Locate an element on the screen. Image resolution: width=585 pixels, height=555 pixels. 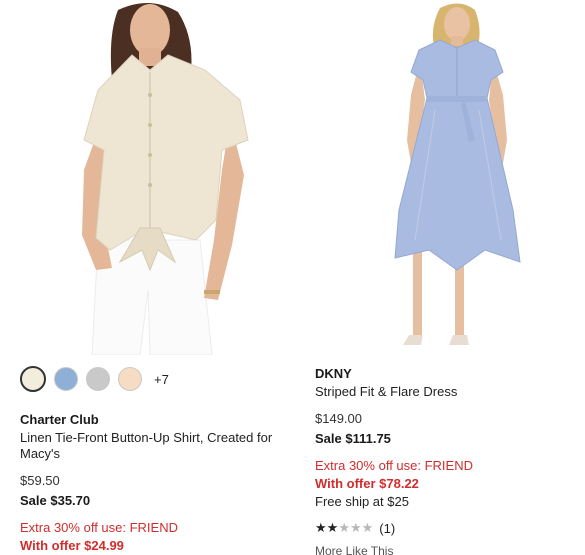
product-brand: Charter Club is located at coordinates (59, 419).